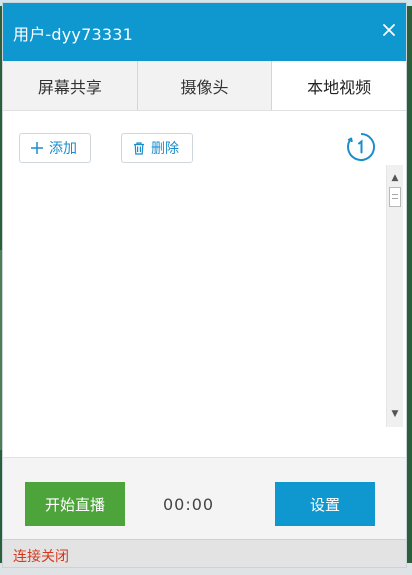  Describe the element at coordinates (394, 296) in the screenshot. I see `list-scrollbar: ▲ ▼` at that location.